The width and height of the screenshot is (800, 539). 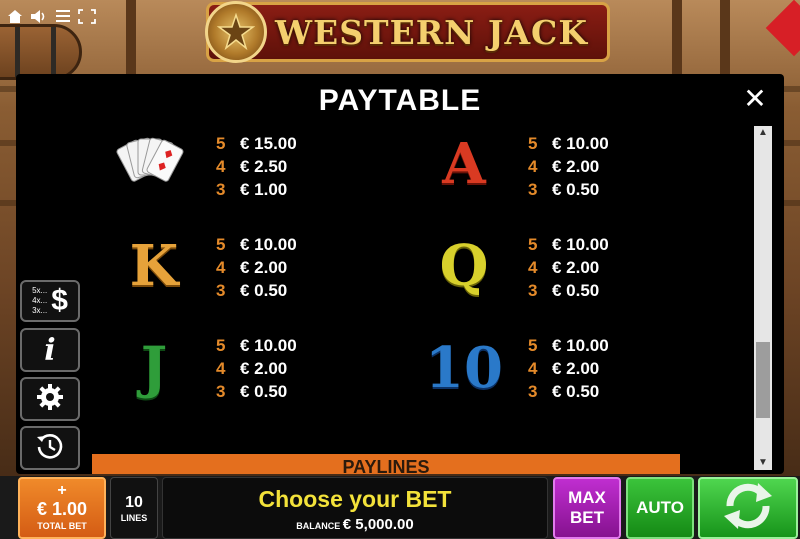 I want to click on fullscreen-icon, so click(x=87, y=16).